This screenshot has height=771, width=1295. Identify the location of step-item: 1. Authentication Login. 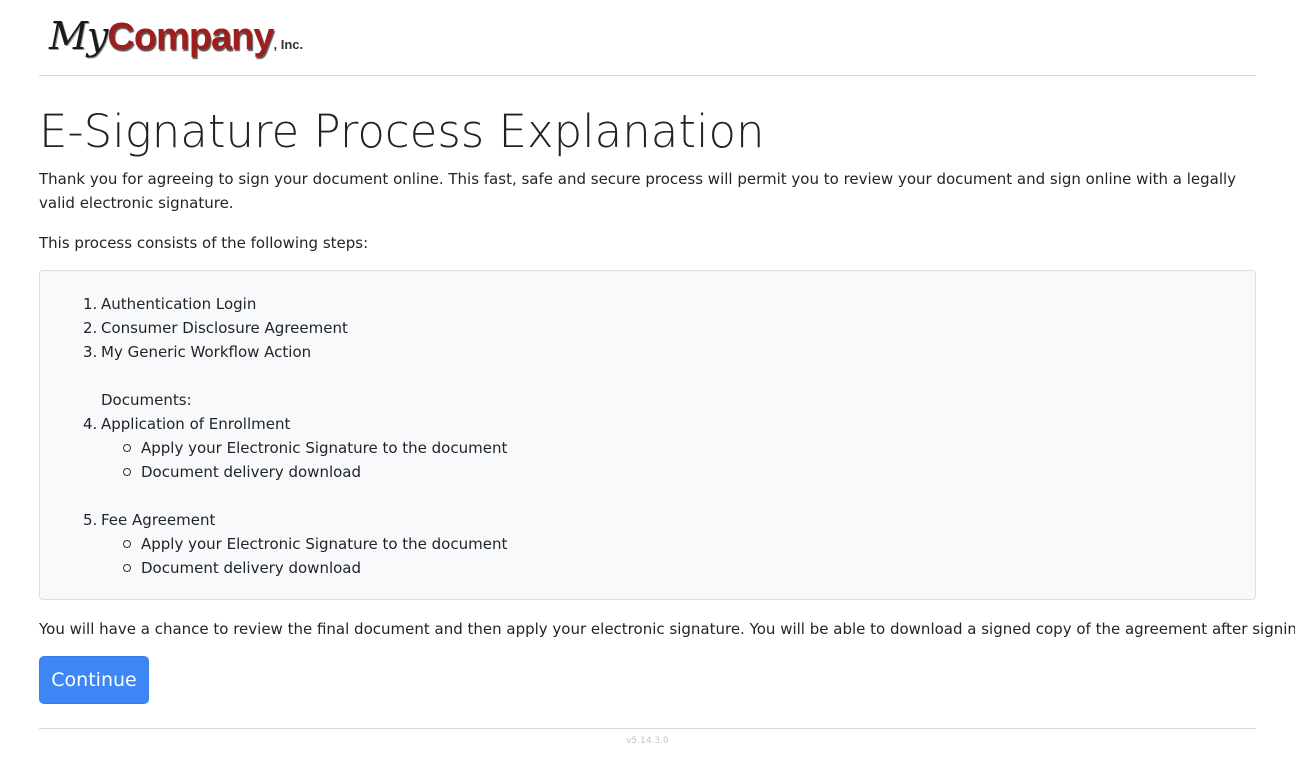
(295, 304).